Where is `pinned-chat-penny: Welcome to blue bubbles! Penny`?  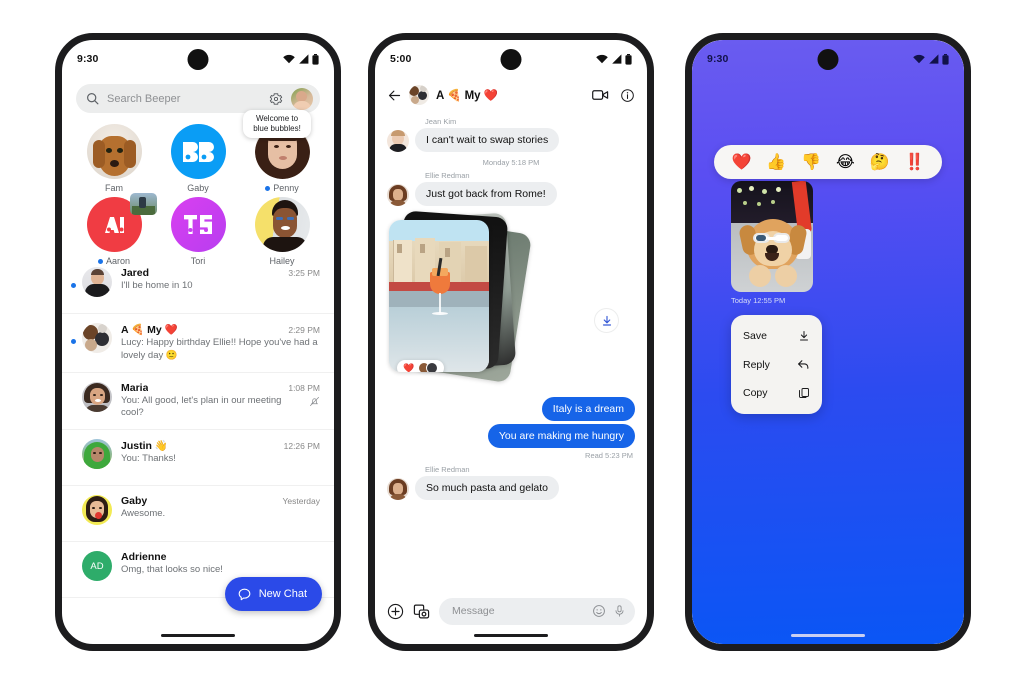 pinned-chat-penny: Welcome to blue bubbles! Penny is located at coordinates (282, 151).